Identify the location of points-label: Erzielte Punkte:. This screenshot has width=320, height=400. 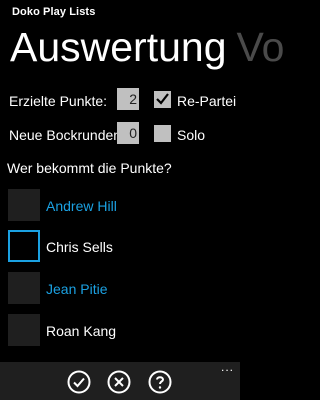
(58, 101).